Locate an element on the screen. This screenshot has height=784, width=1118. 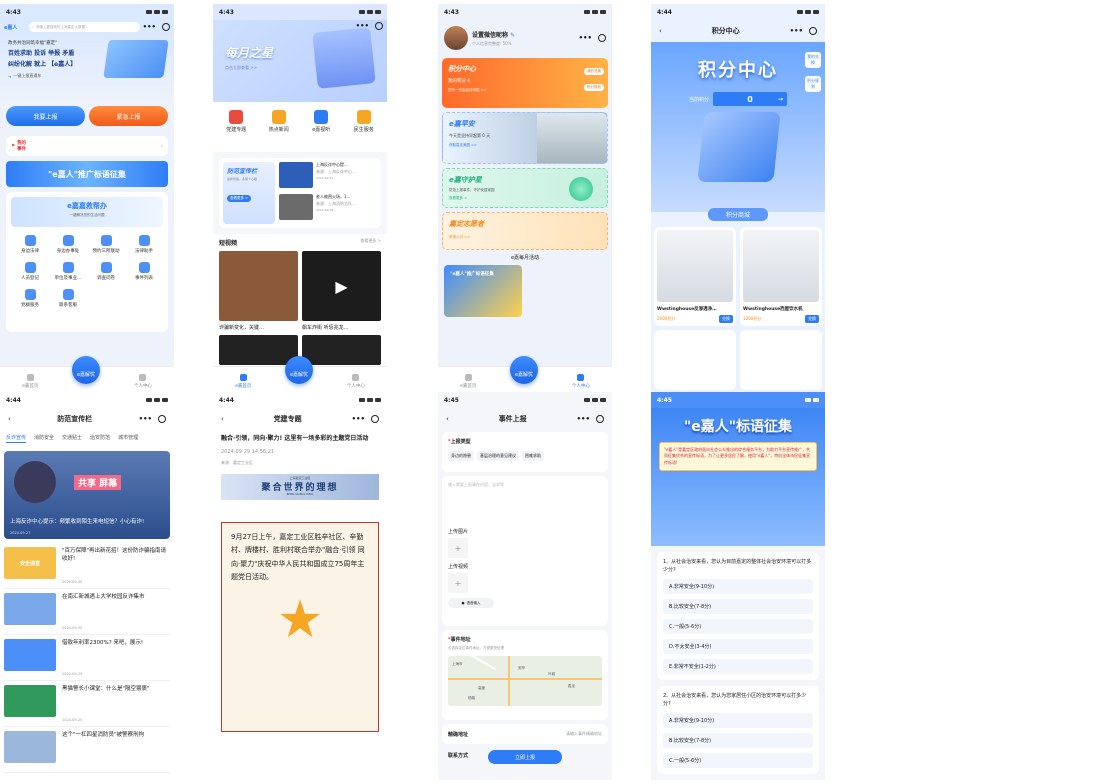
morning-card: e嘉早安 今天是坚持早起第 0 天 获取嘉定美图 >> is located at coordinates (525, 138).